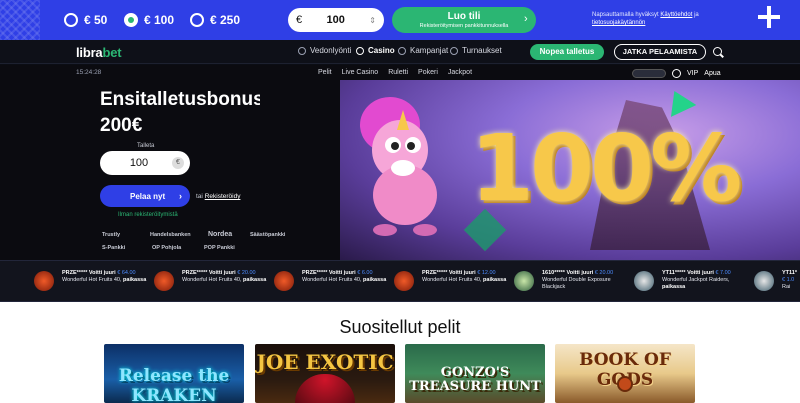 This screenshot has height=403, width=800. I want to click on help-link: Apua, so click(712, 73).